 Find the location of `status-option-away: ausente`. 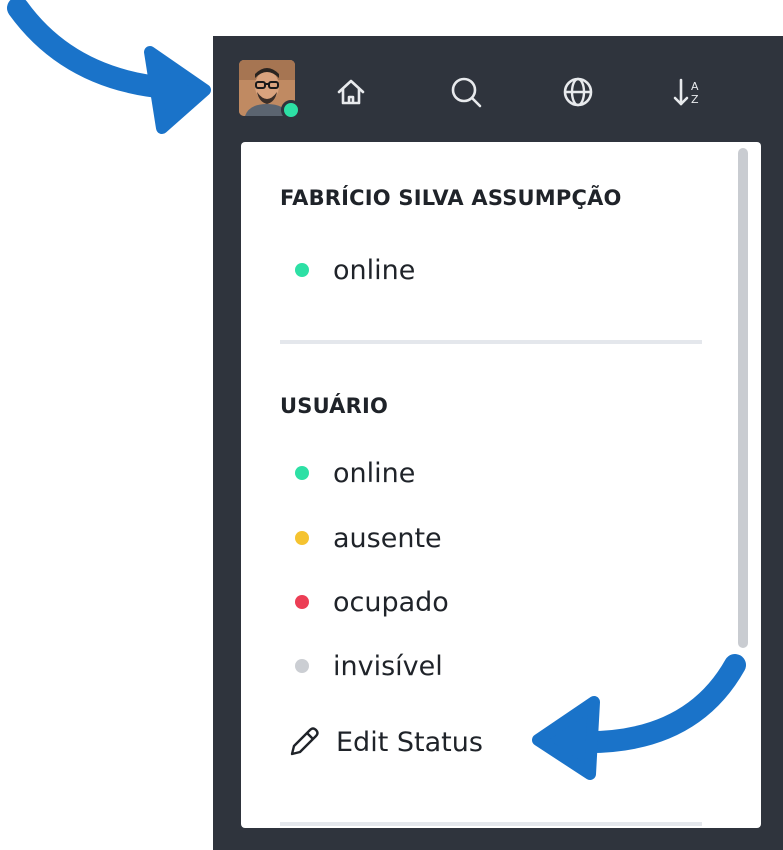

status-option-away: ausente is located at coordinates (368, 538).